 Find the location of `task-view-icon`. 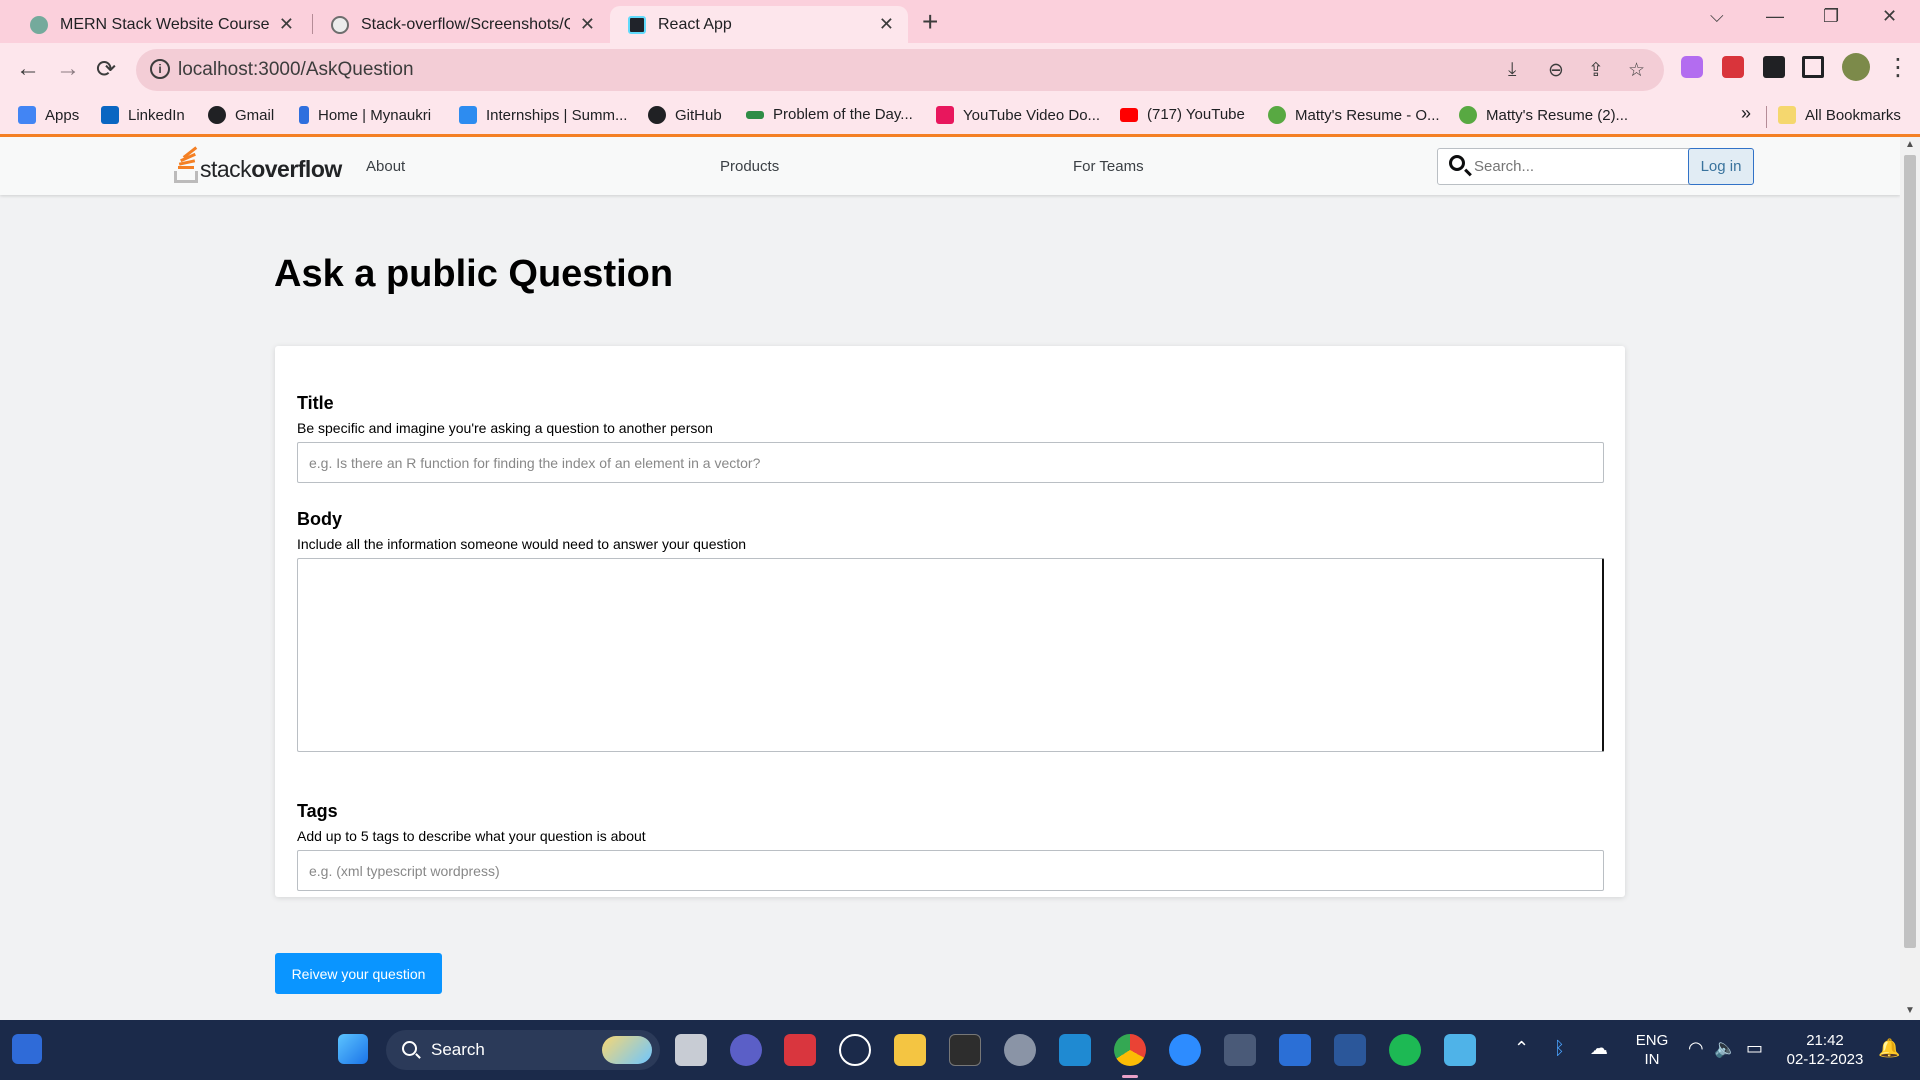

task-view-icon is located at coordinates (691, 1050).